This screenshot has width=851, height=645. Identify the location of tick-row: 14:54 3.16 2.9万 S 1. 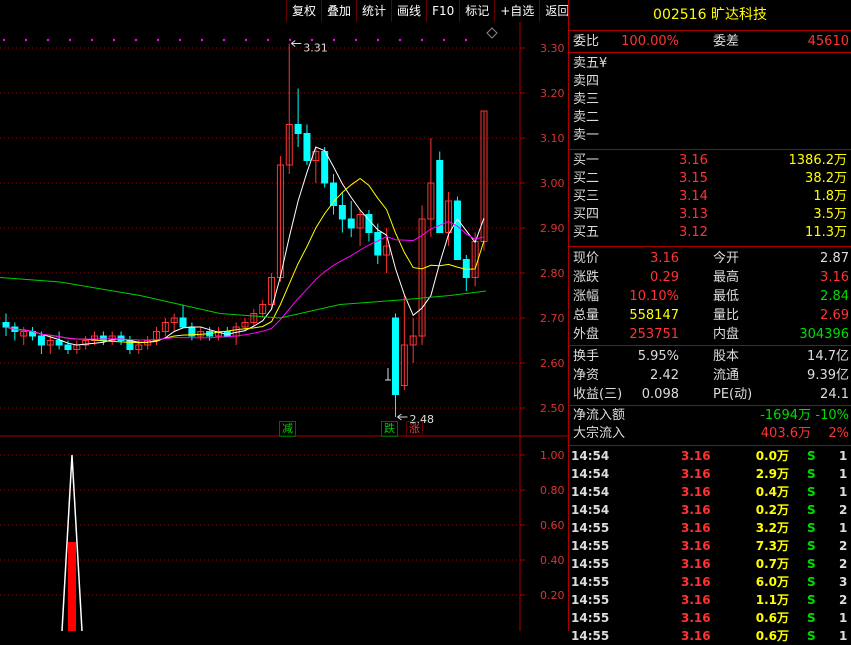
(710, 474).